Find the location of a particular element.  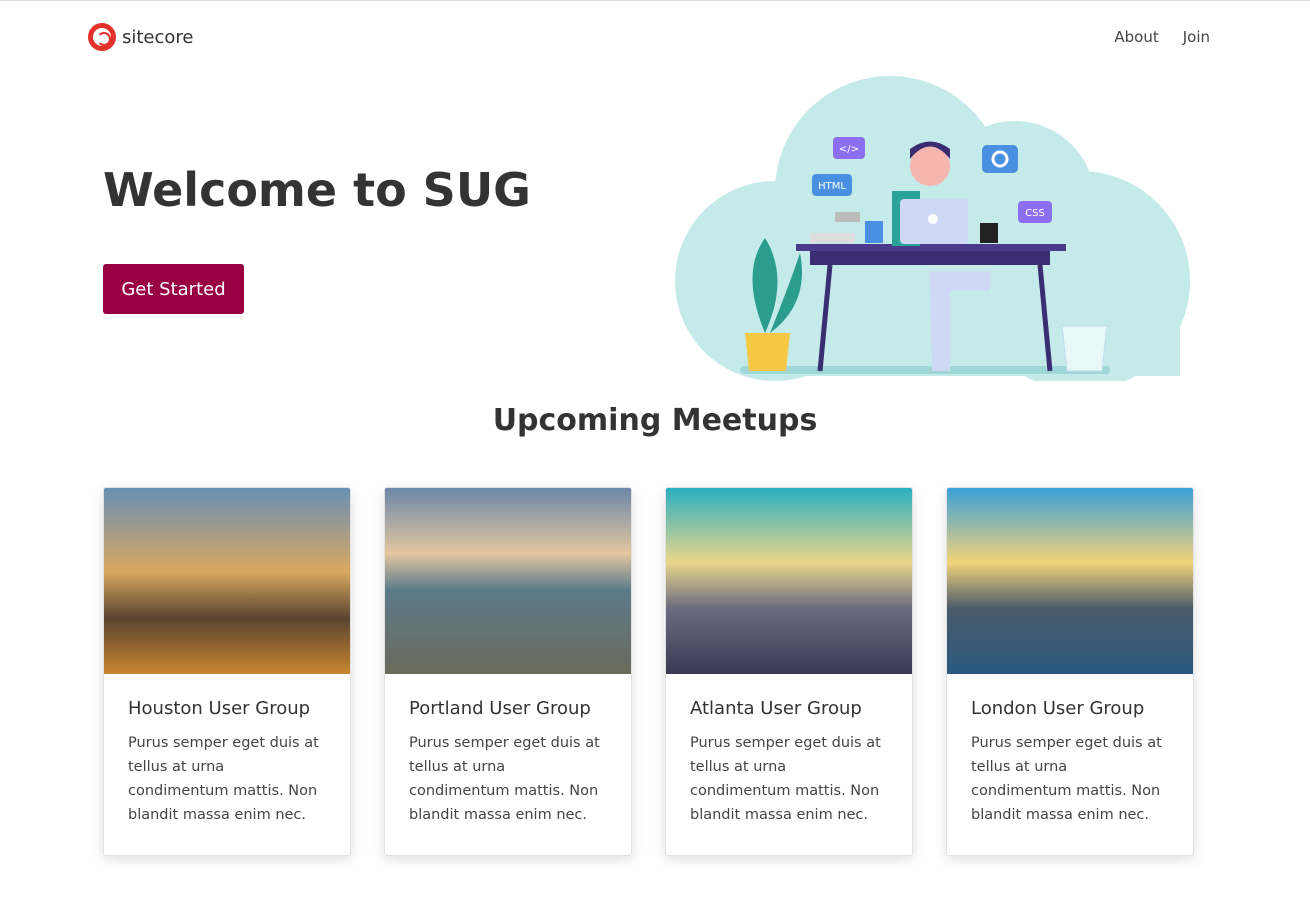

london-bridge-image is located at coordinates (1070, 581).